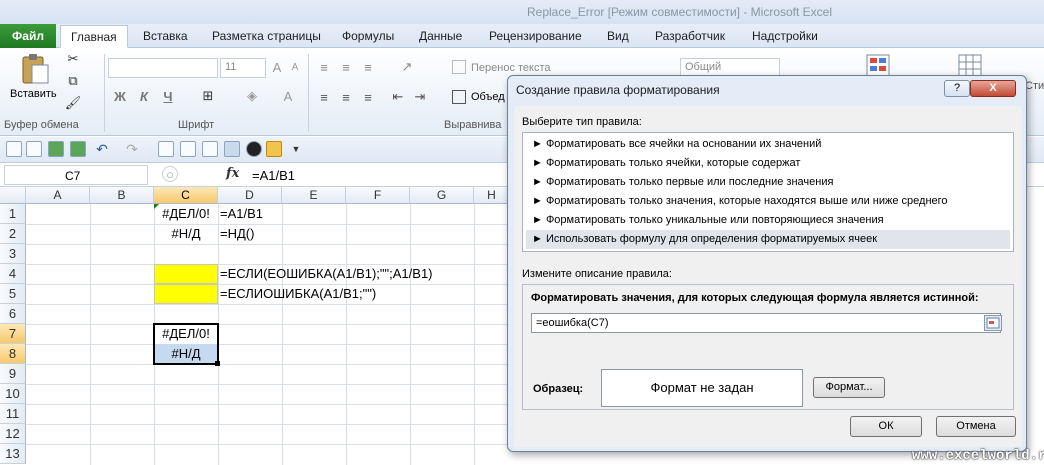 The width and height of the screenshot is (1044, 465). I want to click on row-header: 7, so click(13, 334).